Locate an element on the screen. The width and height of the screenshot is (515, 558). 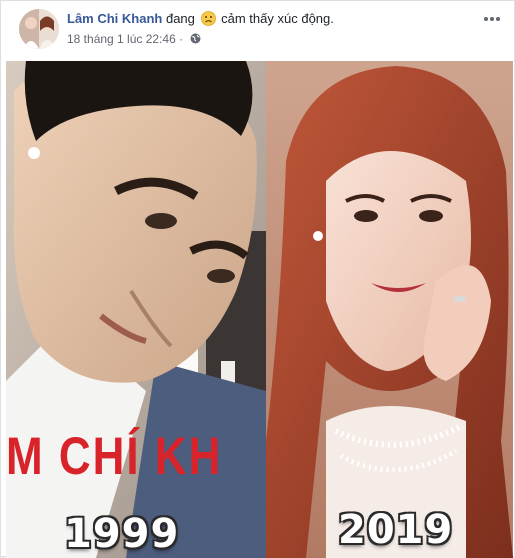
ellipsis-icon is located at coordinates (492, 19).